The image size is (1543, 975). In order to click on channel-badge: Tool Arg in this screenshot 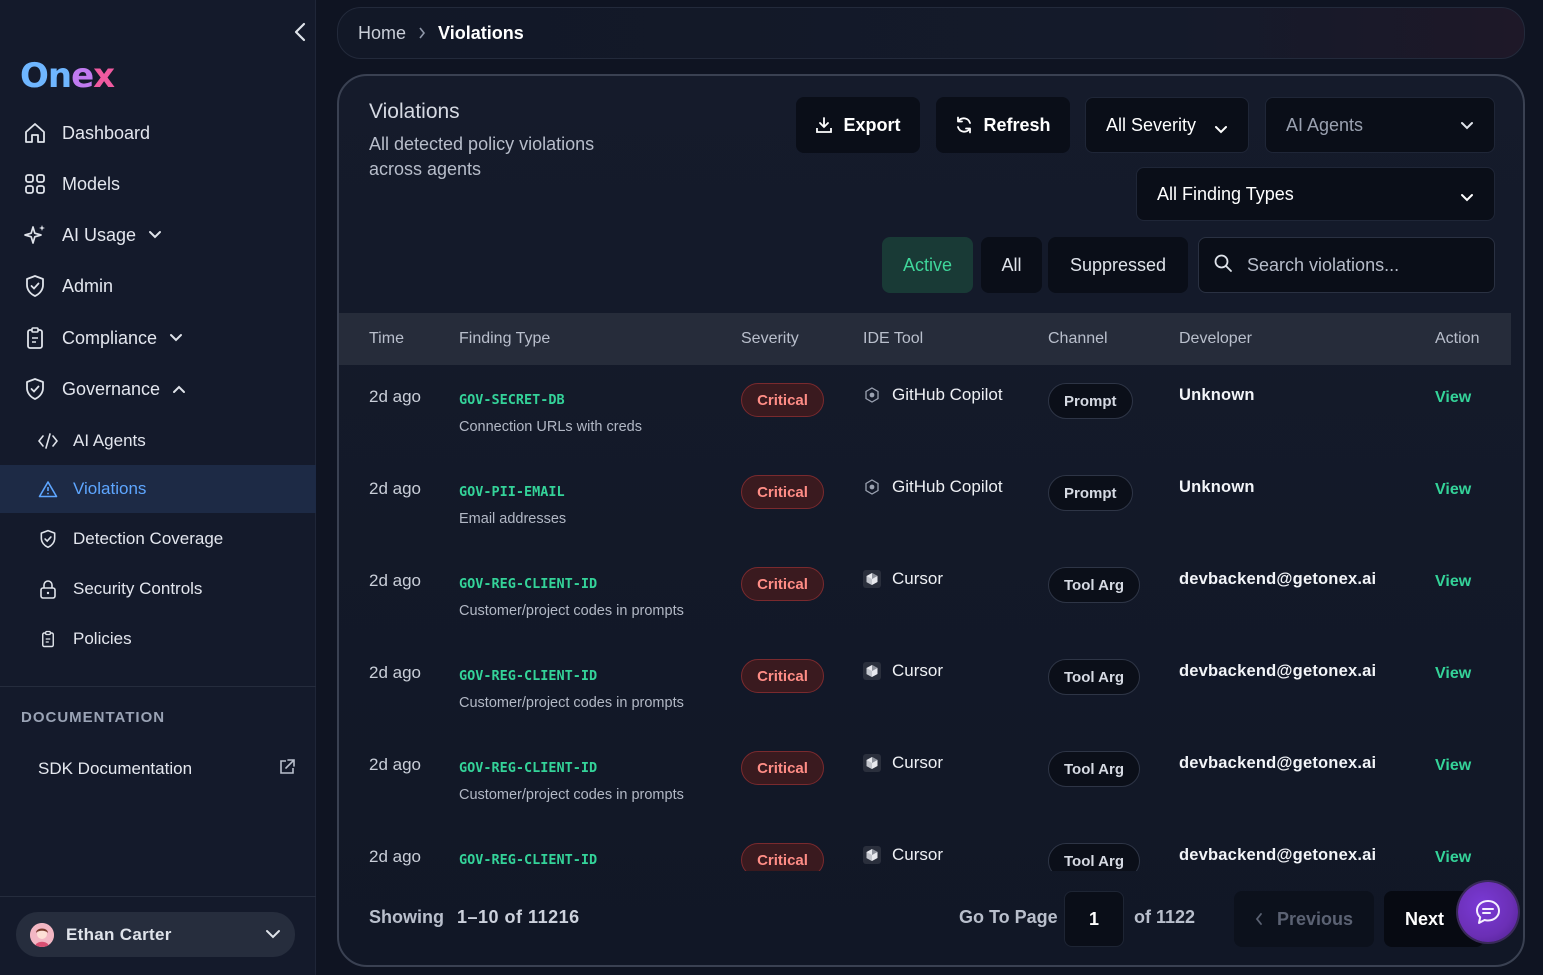, I will do `click(1094, 585)`.